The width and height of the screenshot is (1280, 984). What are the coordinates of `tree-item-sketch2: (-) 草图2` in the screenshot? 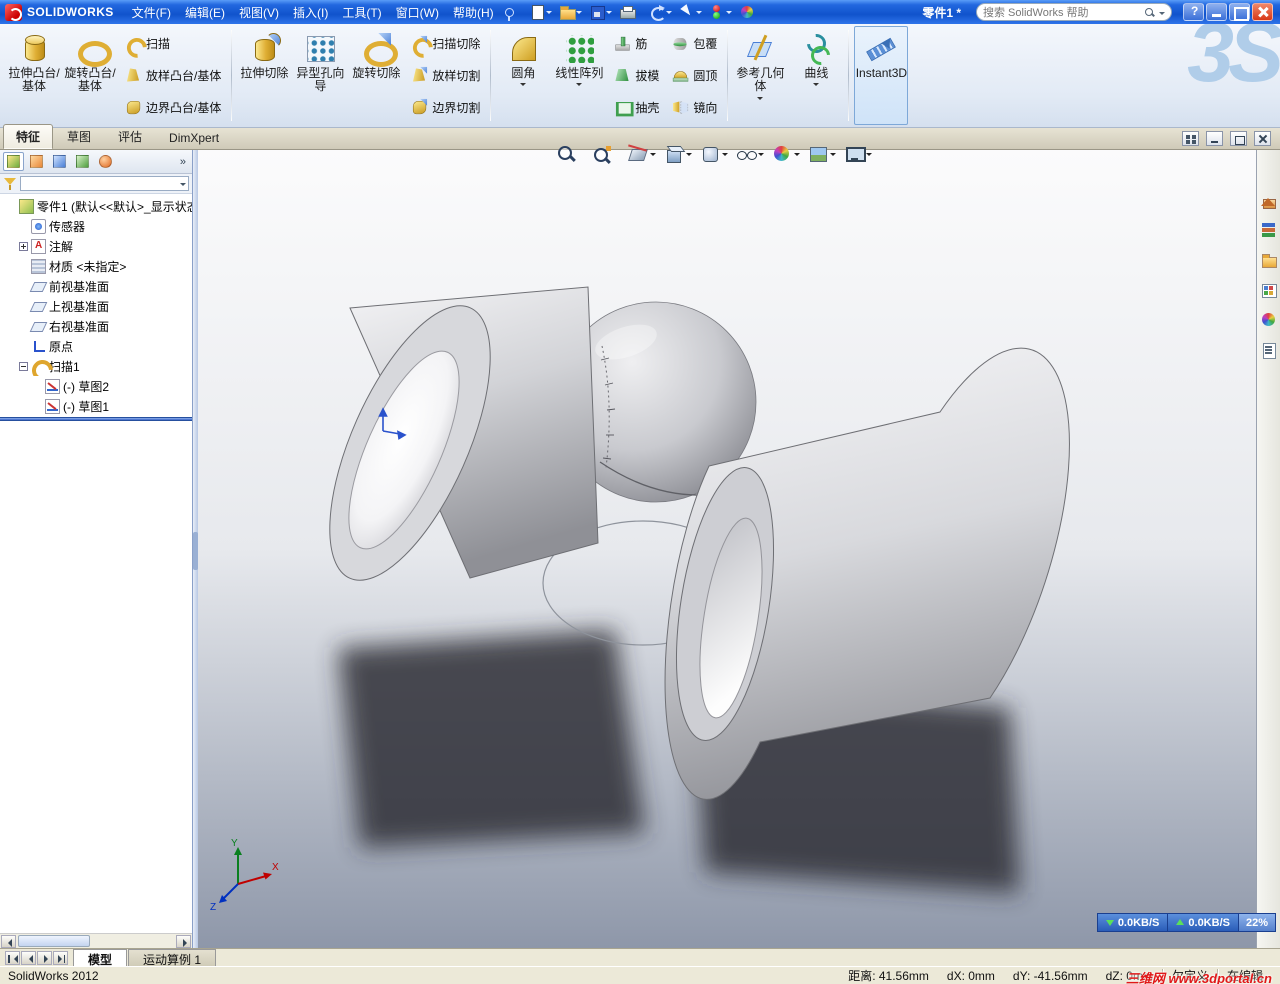 It's located at (96, 386).